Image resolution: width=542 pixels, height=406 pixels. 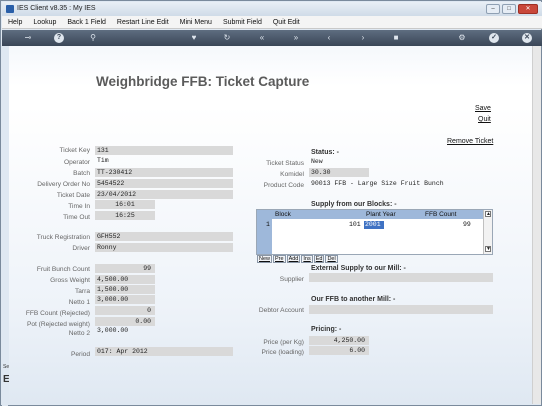 I want to click on menu-back-1-field: Back 1 Field, so click(x=86, y=22).